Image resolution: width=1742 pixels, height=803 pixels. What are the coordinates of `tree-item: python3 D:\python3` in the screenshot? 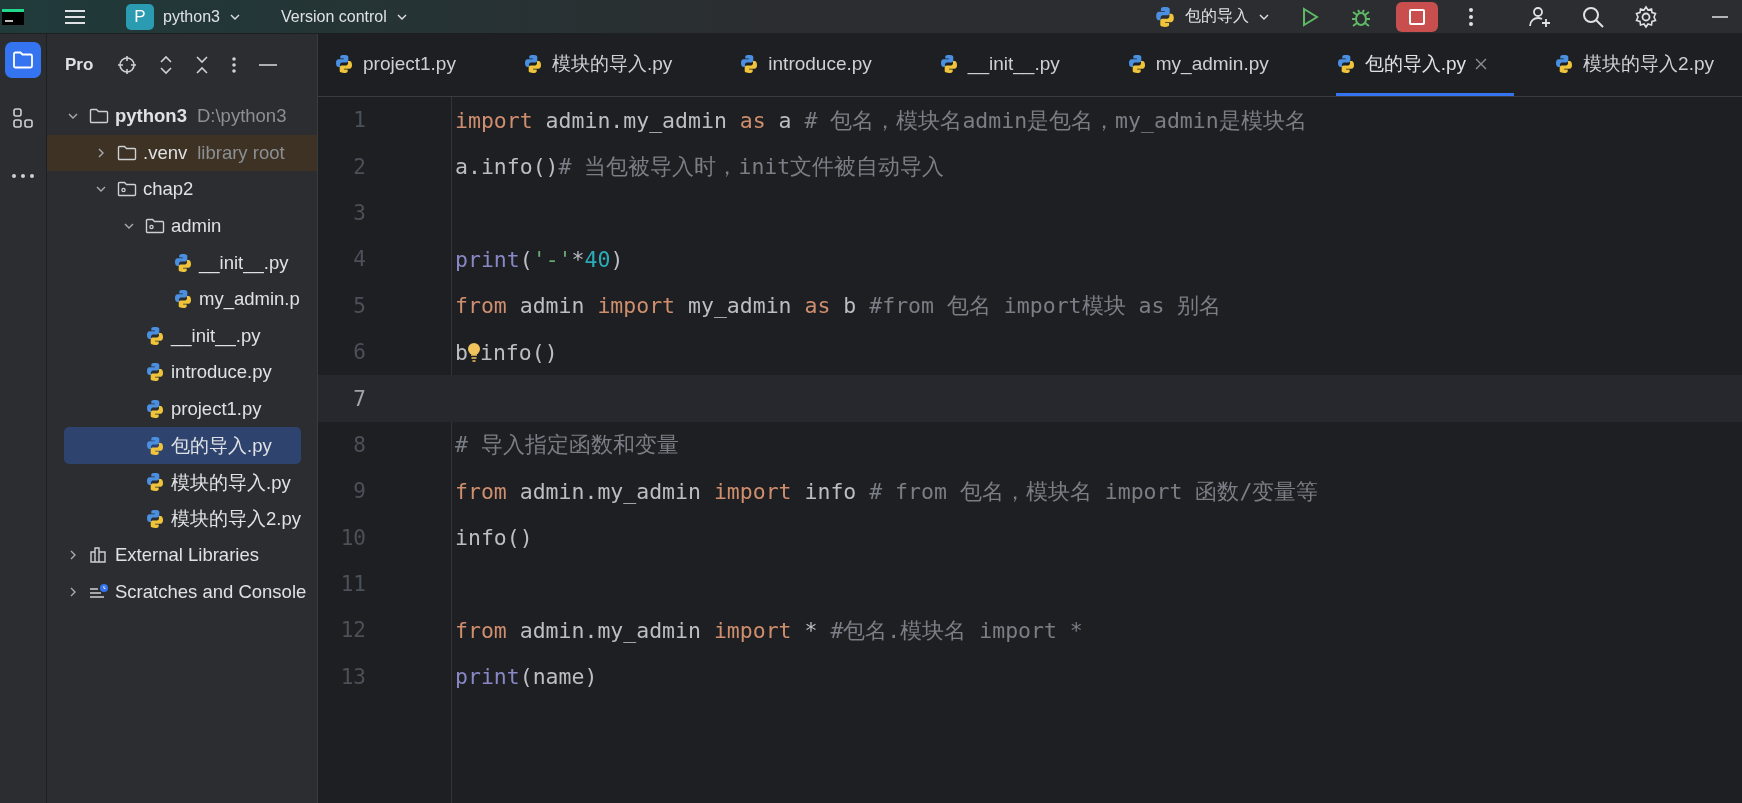 It's located at (182, 116).